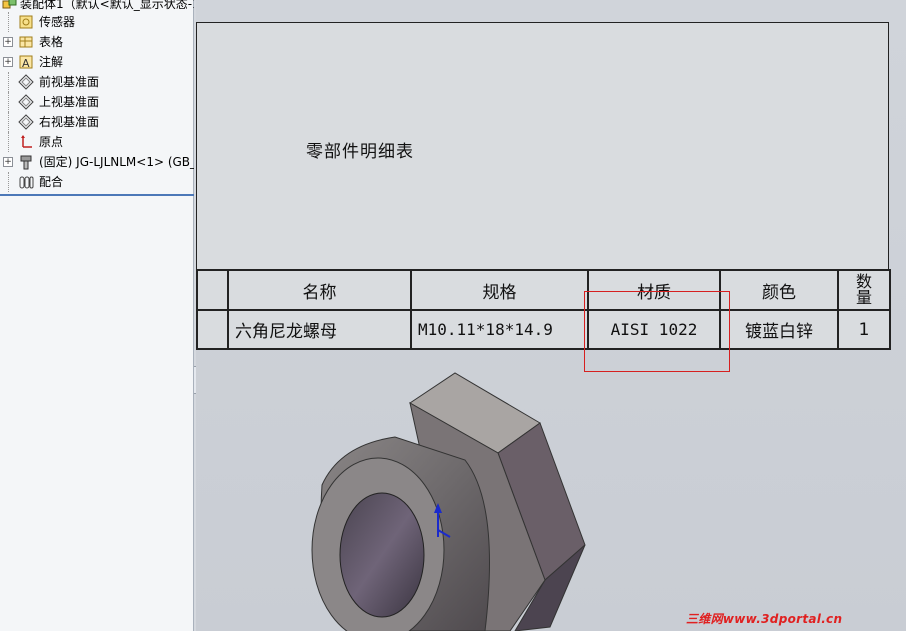 Image resolution: width=906 pixels, height=631 pixels. I want to click on cell-quantity: 1, so click(864, 329).